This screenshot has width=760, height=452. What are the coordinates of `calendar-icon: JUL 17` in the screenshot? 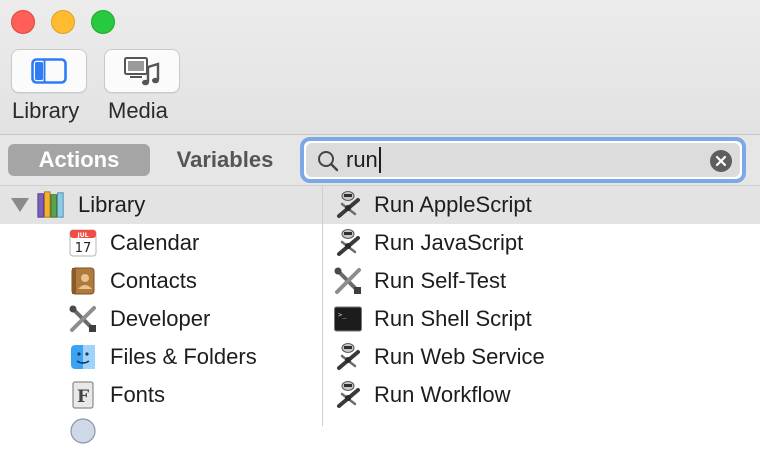 It's located at (83, 243).